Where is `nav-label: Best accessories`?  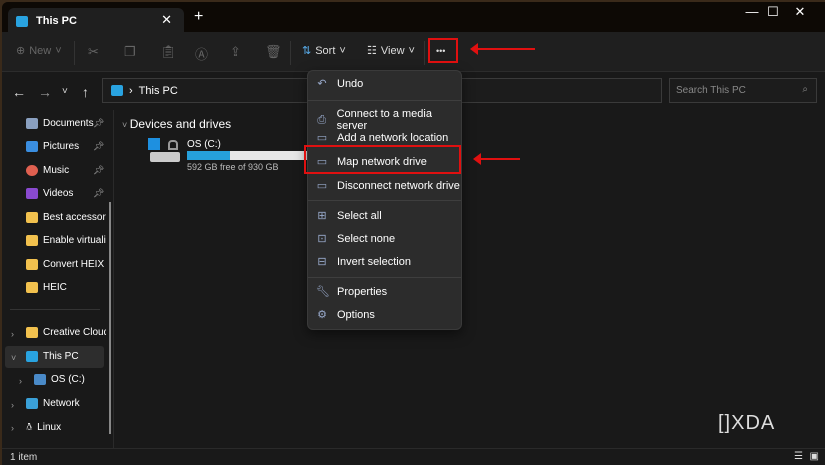
nav-label: Best accessories is located at coordinates (74, 217).